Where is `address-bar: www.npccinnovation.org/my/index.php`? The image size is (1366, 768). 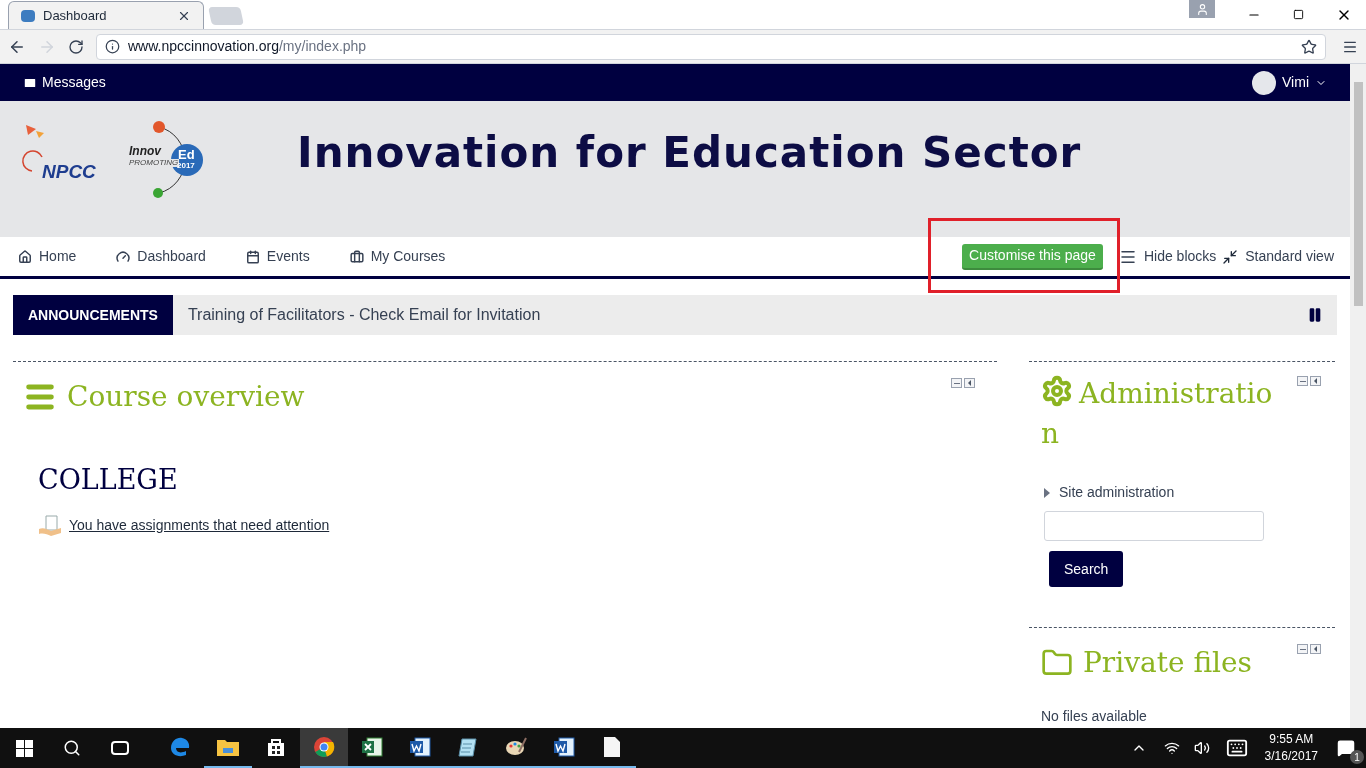
address-bar: www.npccinnovation.org/my/index.php is located at coordinates (711, 46).